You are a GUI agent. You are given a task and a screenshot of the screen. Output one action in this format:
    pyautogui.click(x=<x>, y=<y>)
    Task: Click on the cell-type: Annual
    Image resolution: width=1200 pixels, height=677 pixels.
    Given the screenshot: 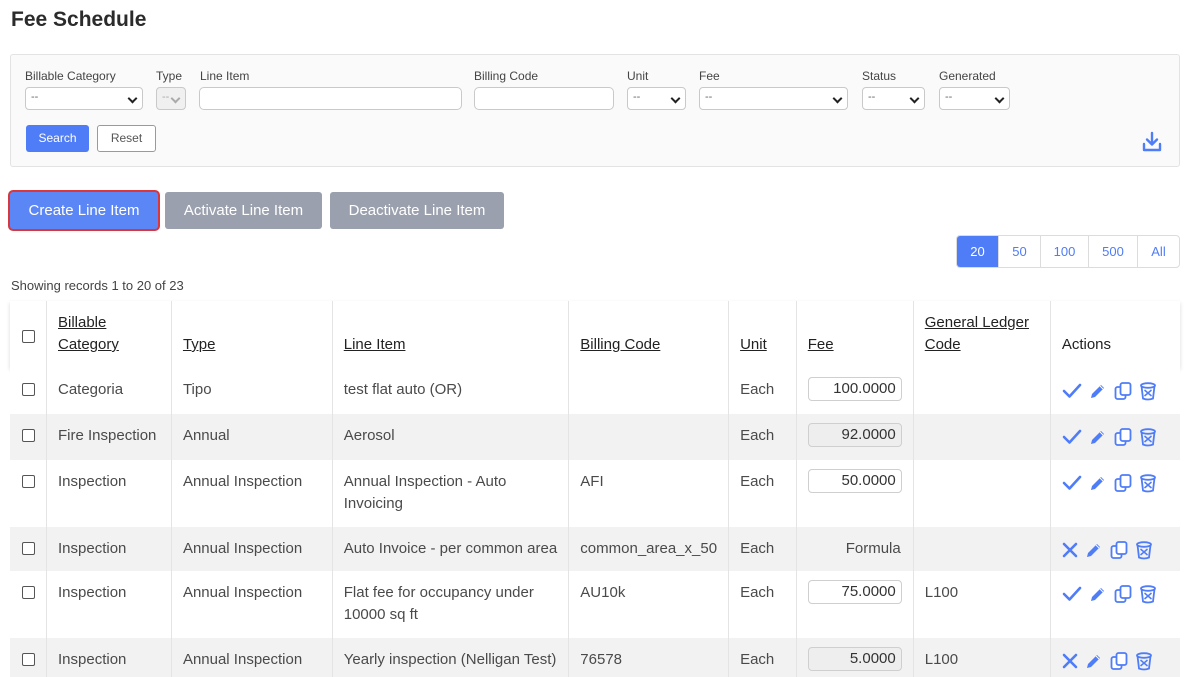 What is the action you would take?
    pyautogui.click(x=252, y=437)
    